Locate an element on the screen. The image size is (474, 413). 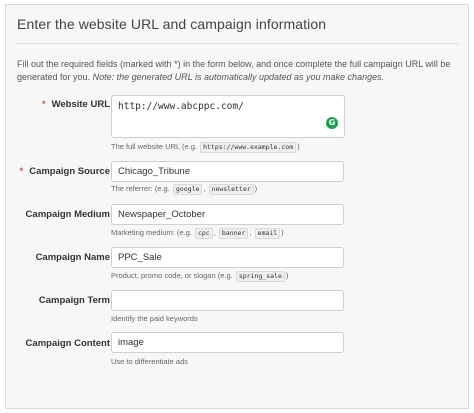
help-text: Identify the paid keywords is located at coordinates (154, 318).